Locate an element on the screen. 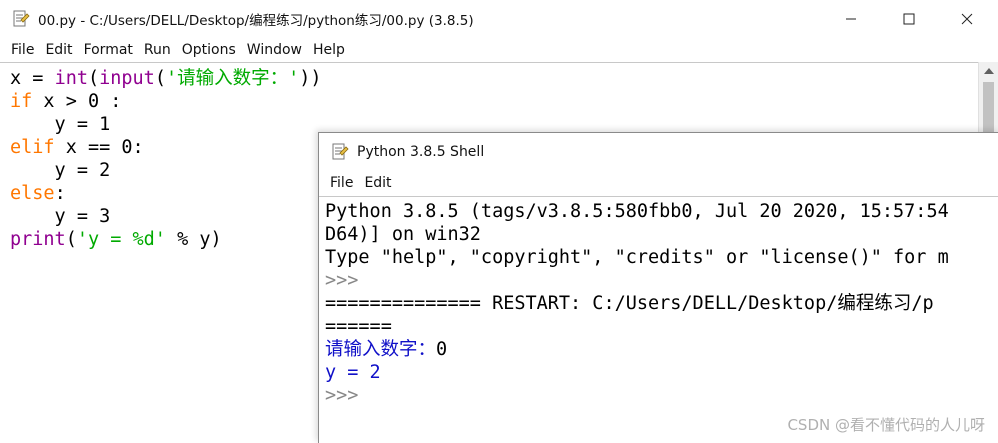  code-token: print is located at coordinates (38, 239).